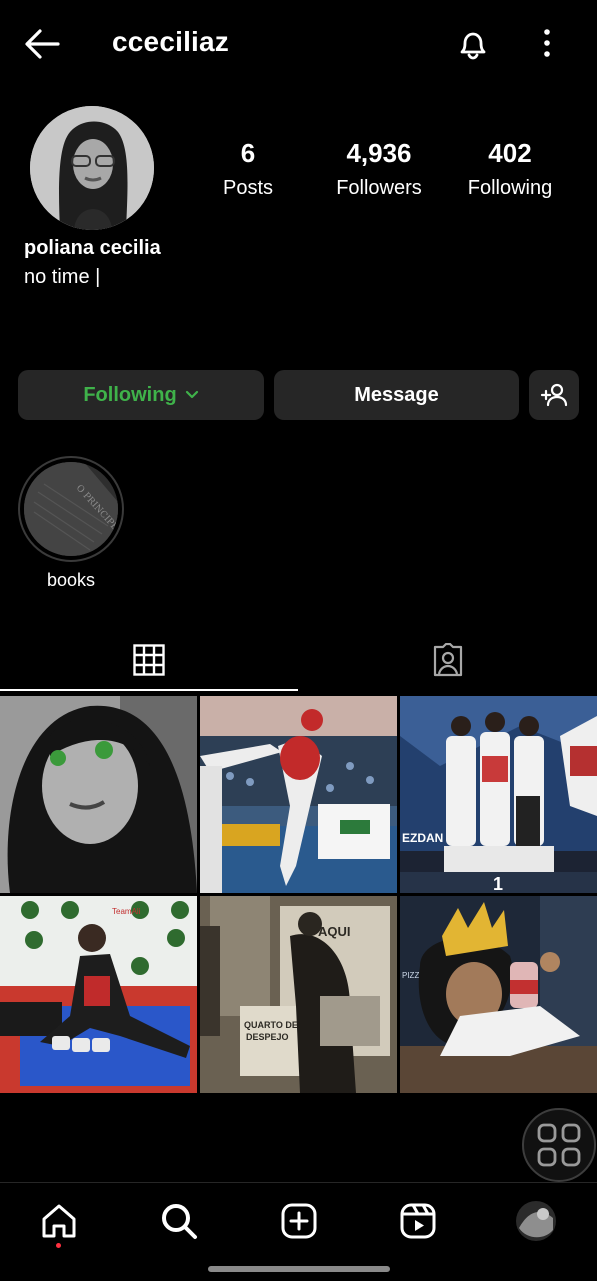 The image size is (597, 1281). I want to click on stat-following: 402 Following, so click(510, 169).